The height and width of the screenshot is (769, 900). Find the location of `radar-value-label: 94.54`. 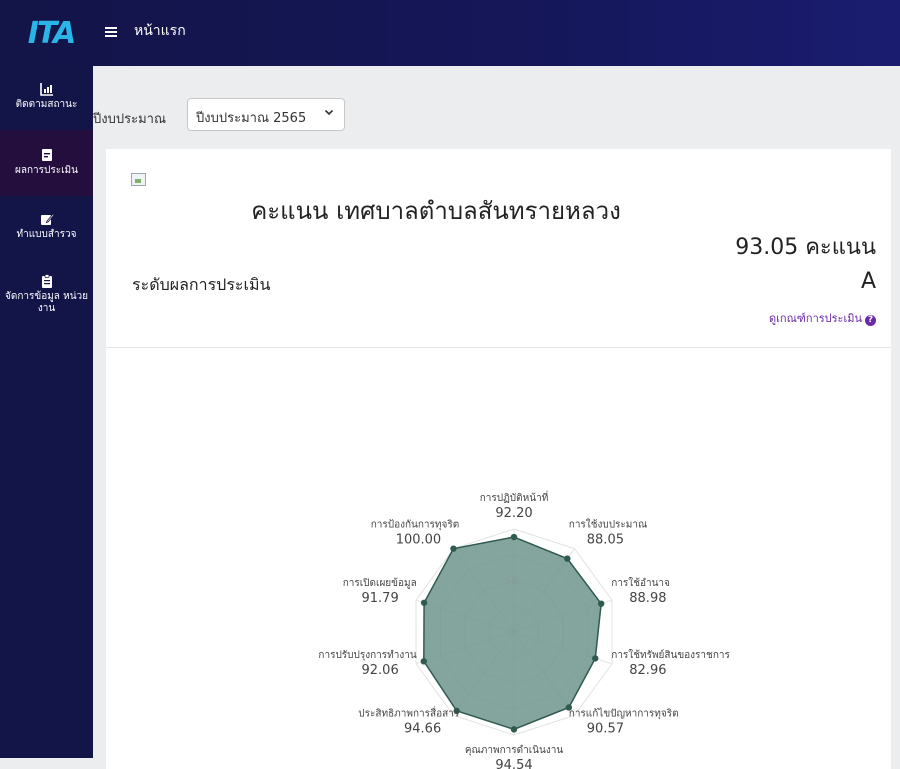

radar-value-label: 94.54 is located at coordinates (513, 763).